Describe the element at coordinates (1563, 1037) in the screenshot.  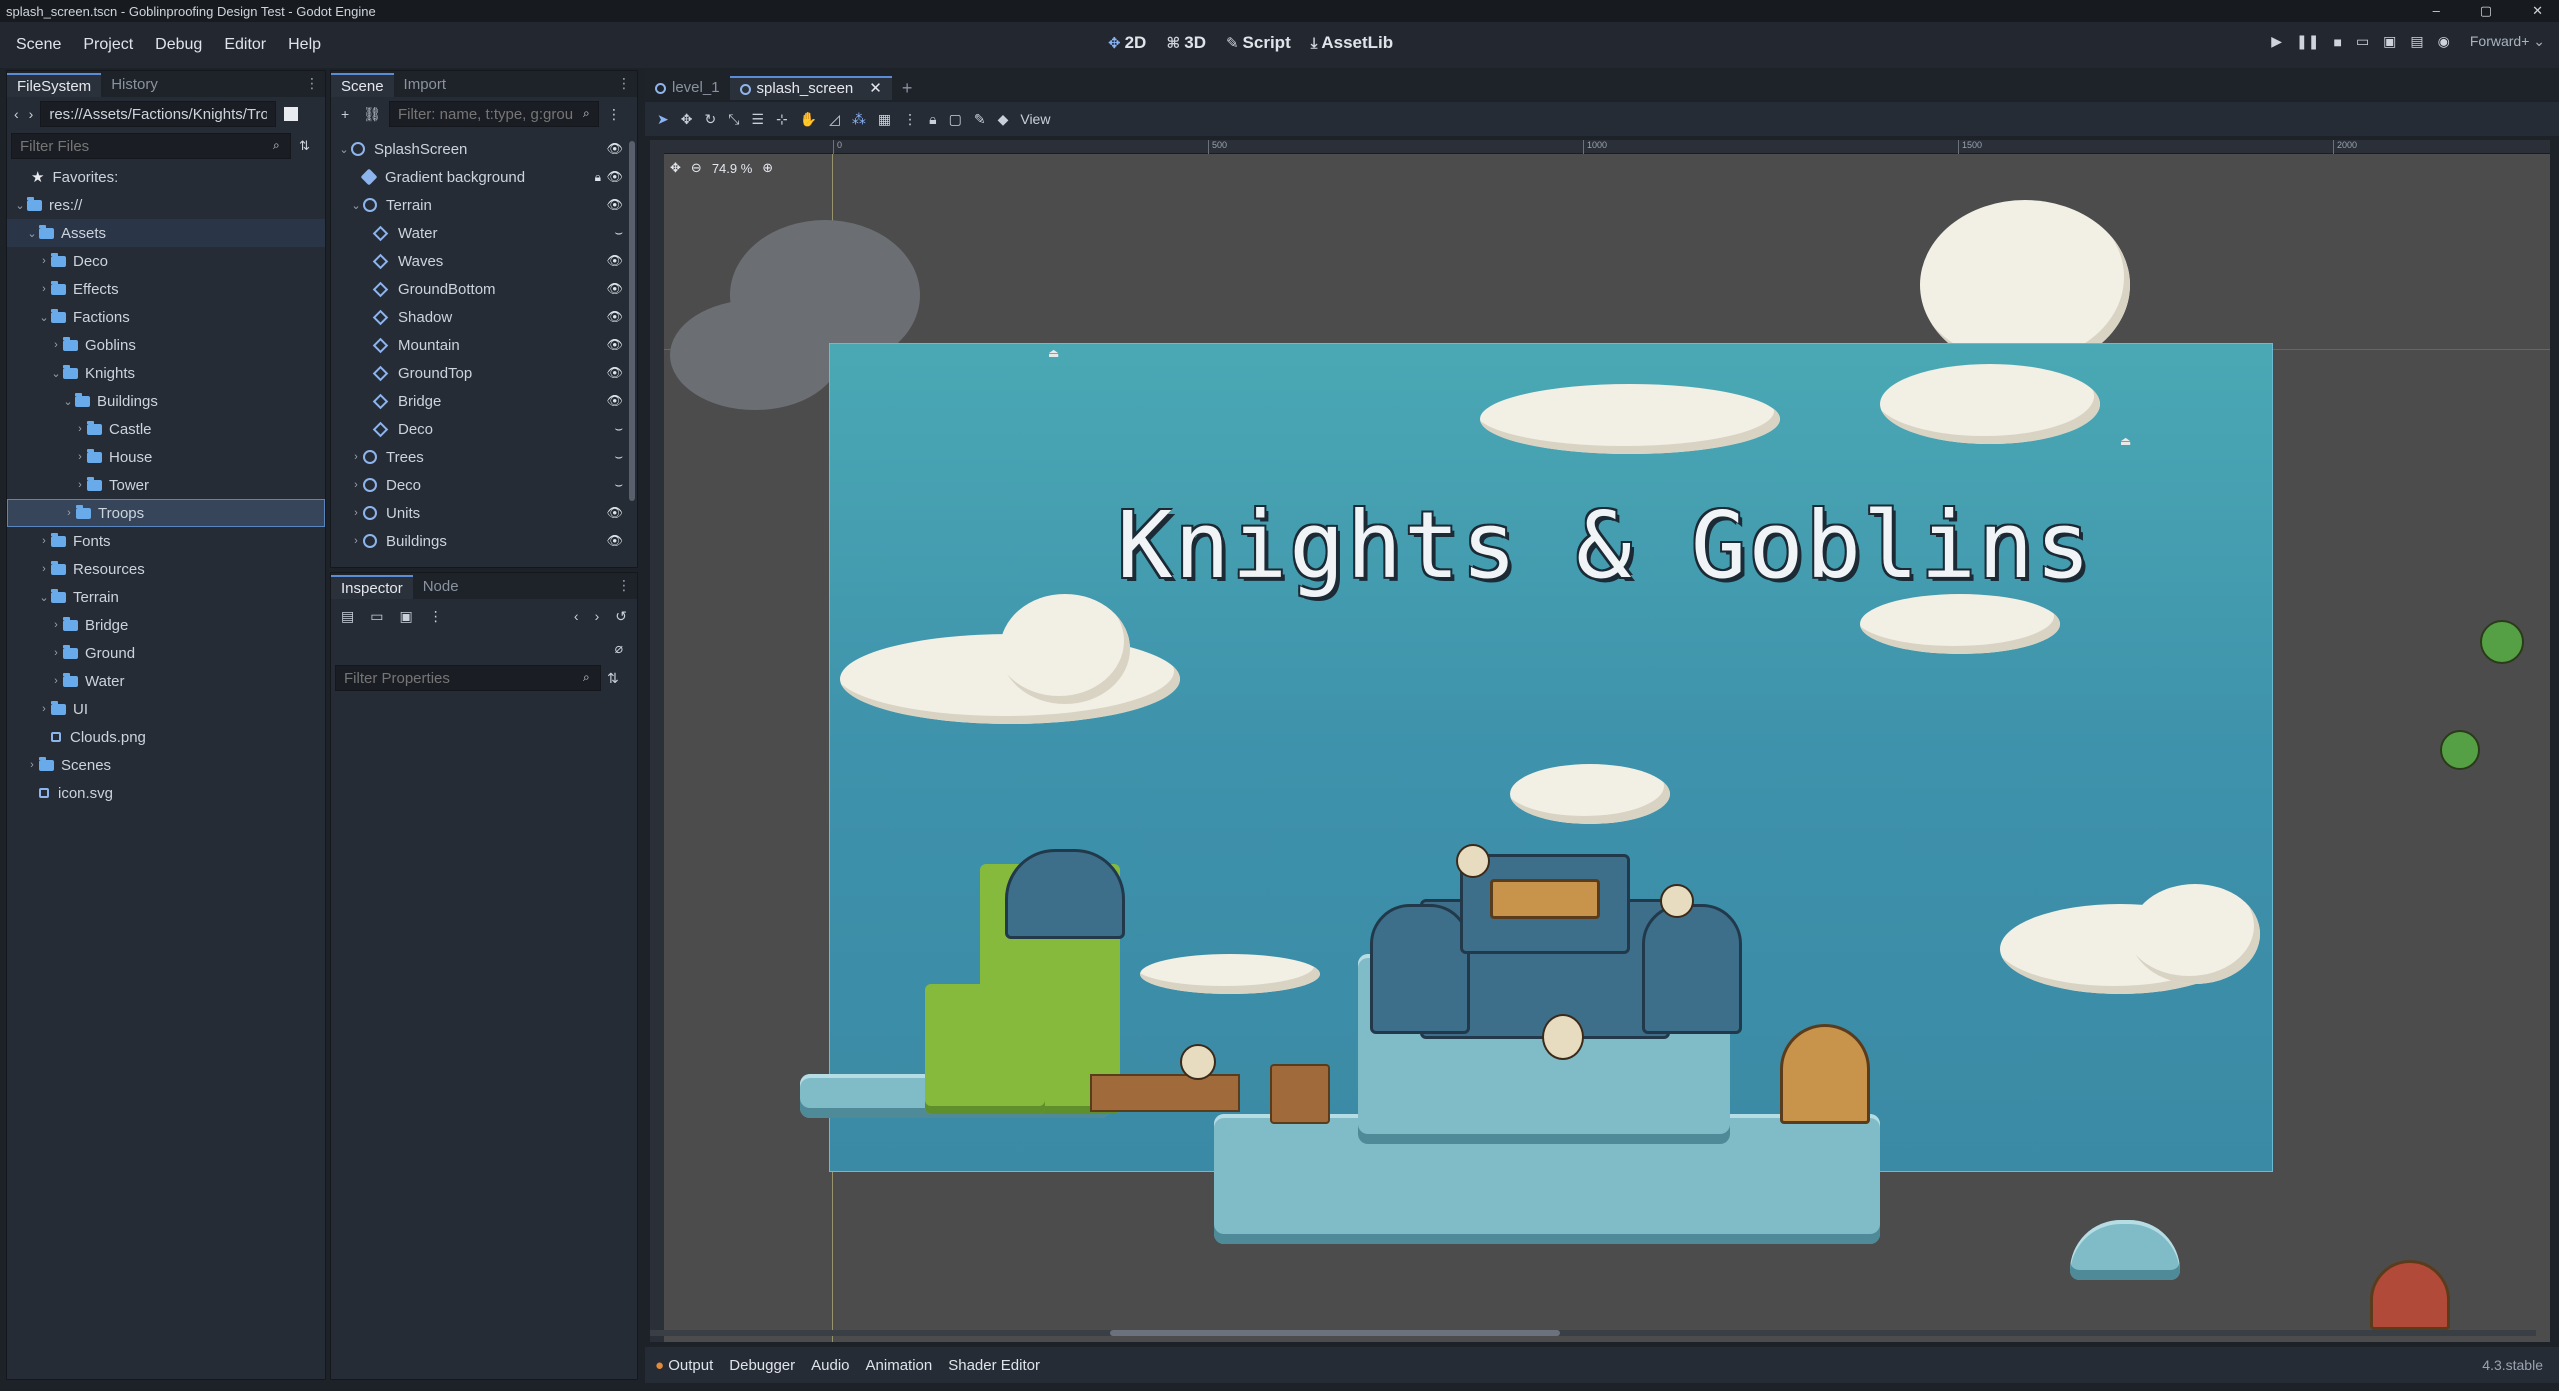
I see `knight-unit` at that location.